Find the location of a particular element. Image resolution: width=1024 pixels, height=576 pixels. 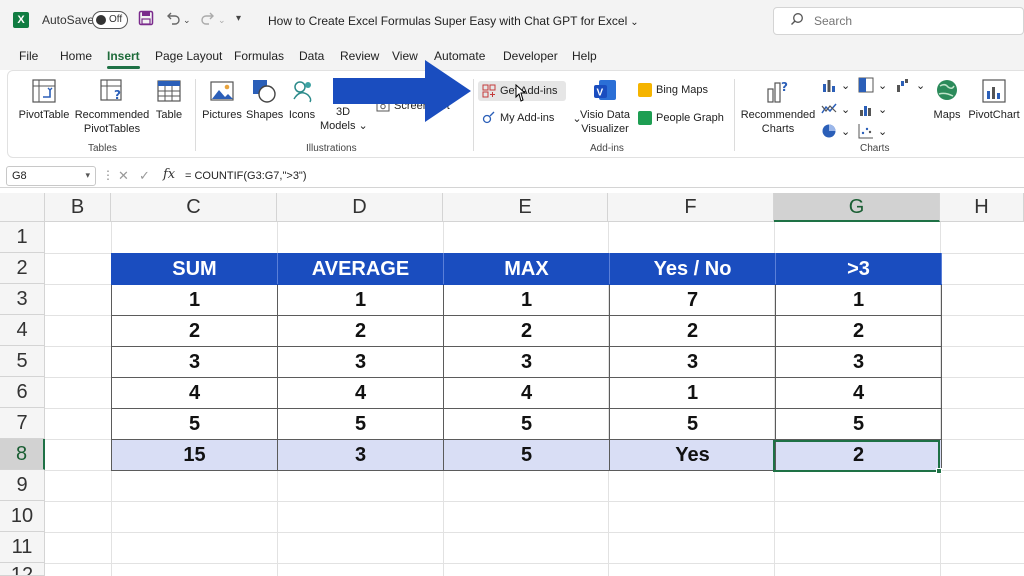

bing-maps-button: Bing Maps is located at coordinates (673, 90).